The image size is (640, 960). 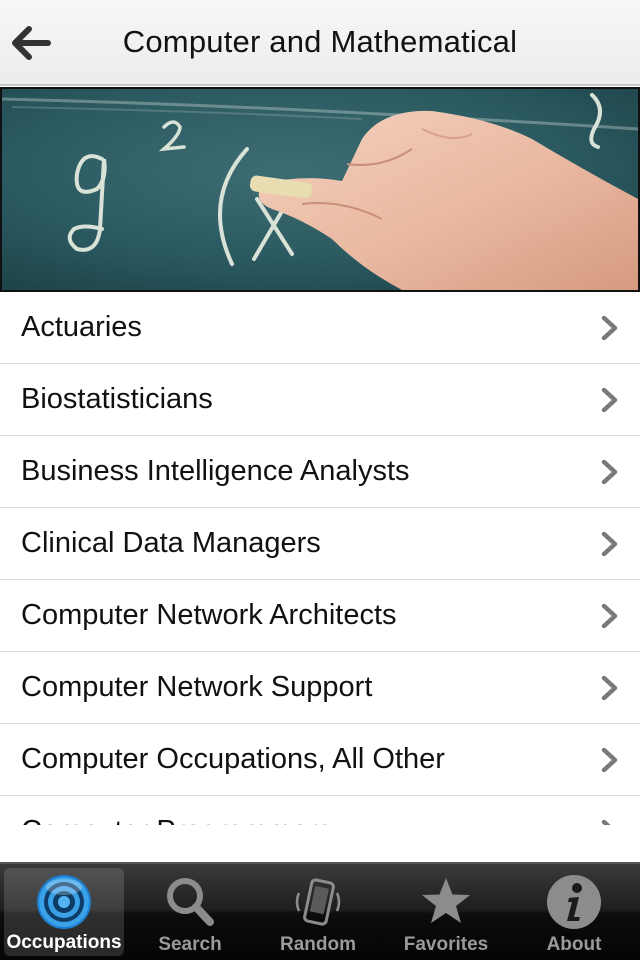 I want to click on navigation-bar: Computer and Mathematical, so click(x=320, y=43).